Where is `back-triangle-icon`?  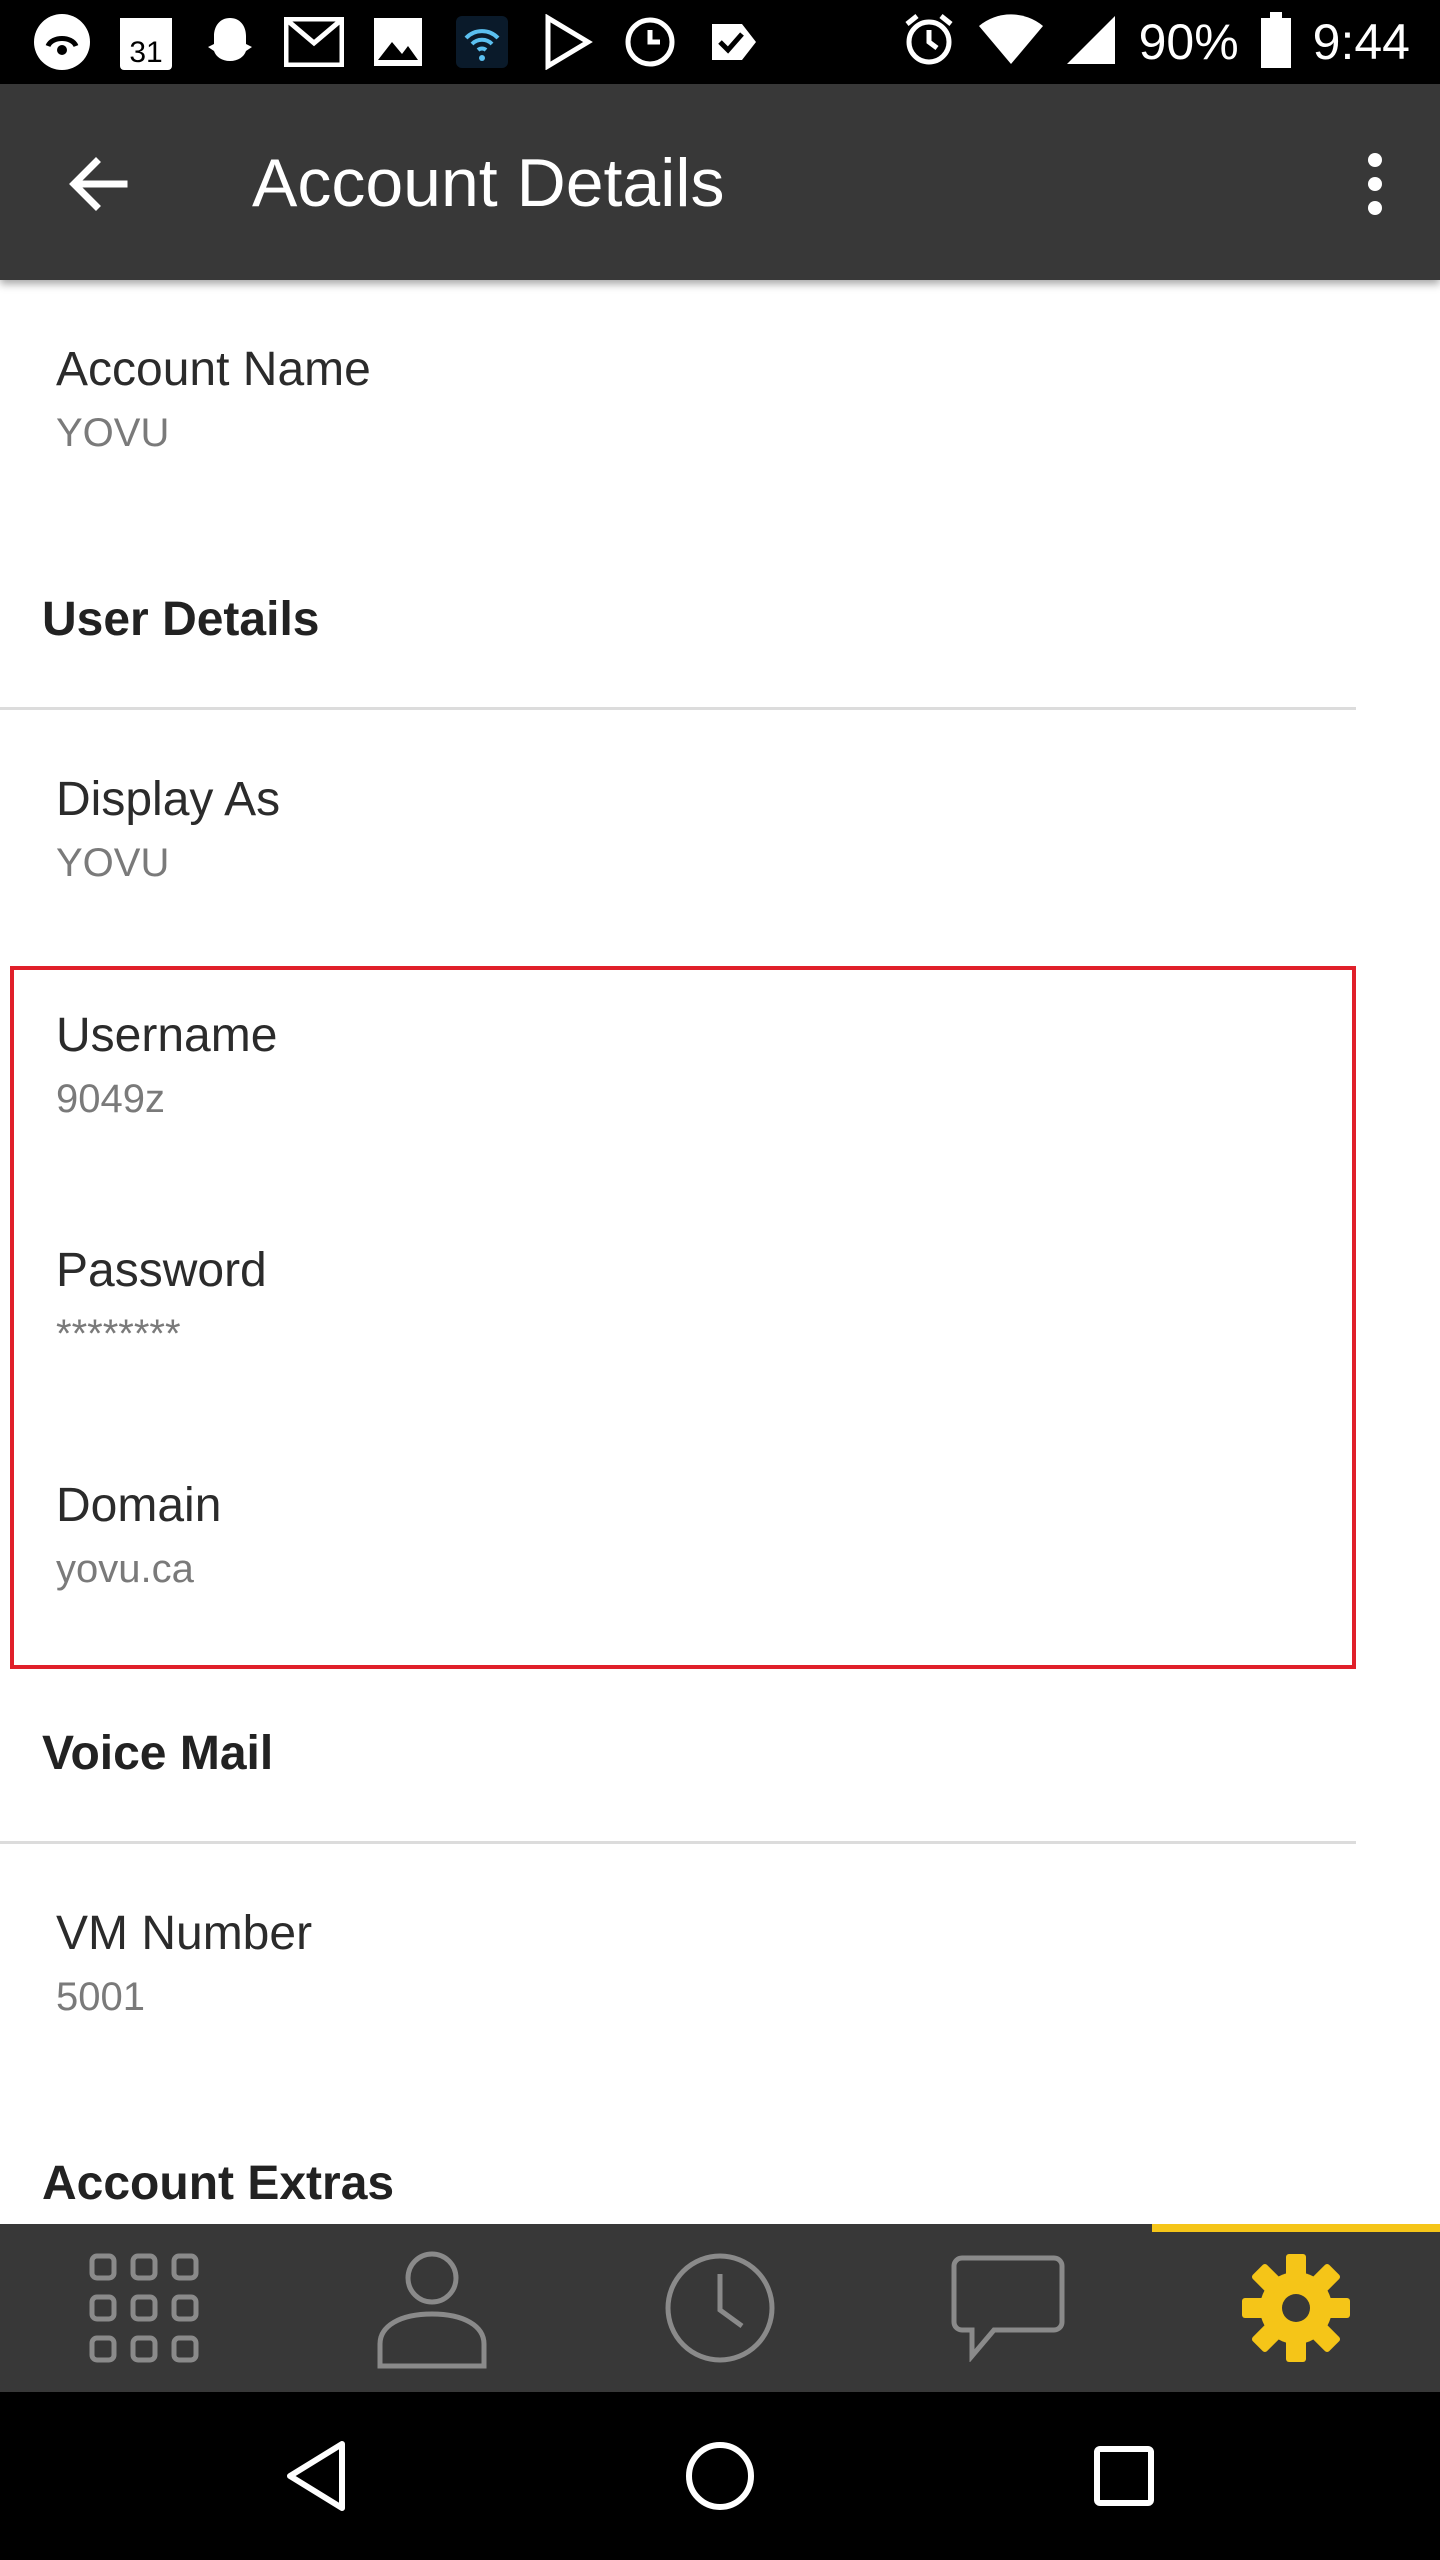
back-triangle-icon is located at coordinates (316, 2476).